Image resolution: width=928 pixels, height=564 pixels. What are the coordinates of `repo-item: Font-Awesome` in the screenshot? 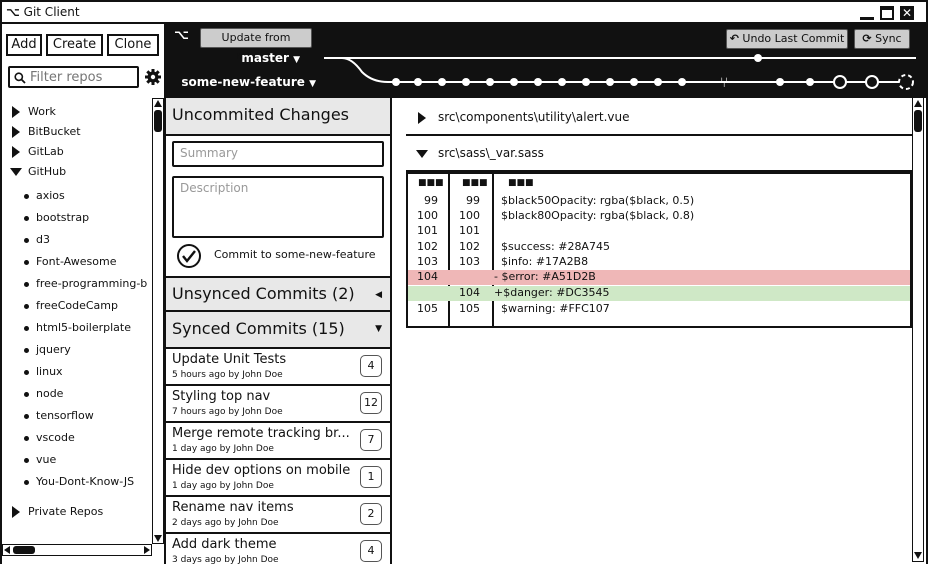 It's located at (70, 261).